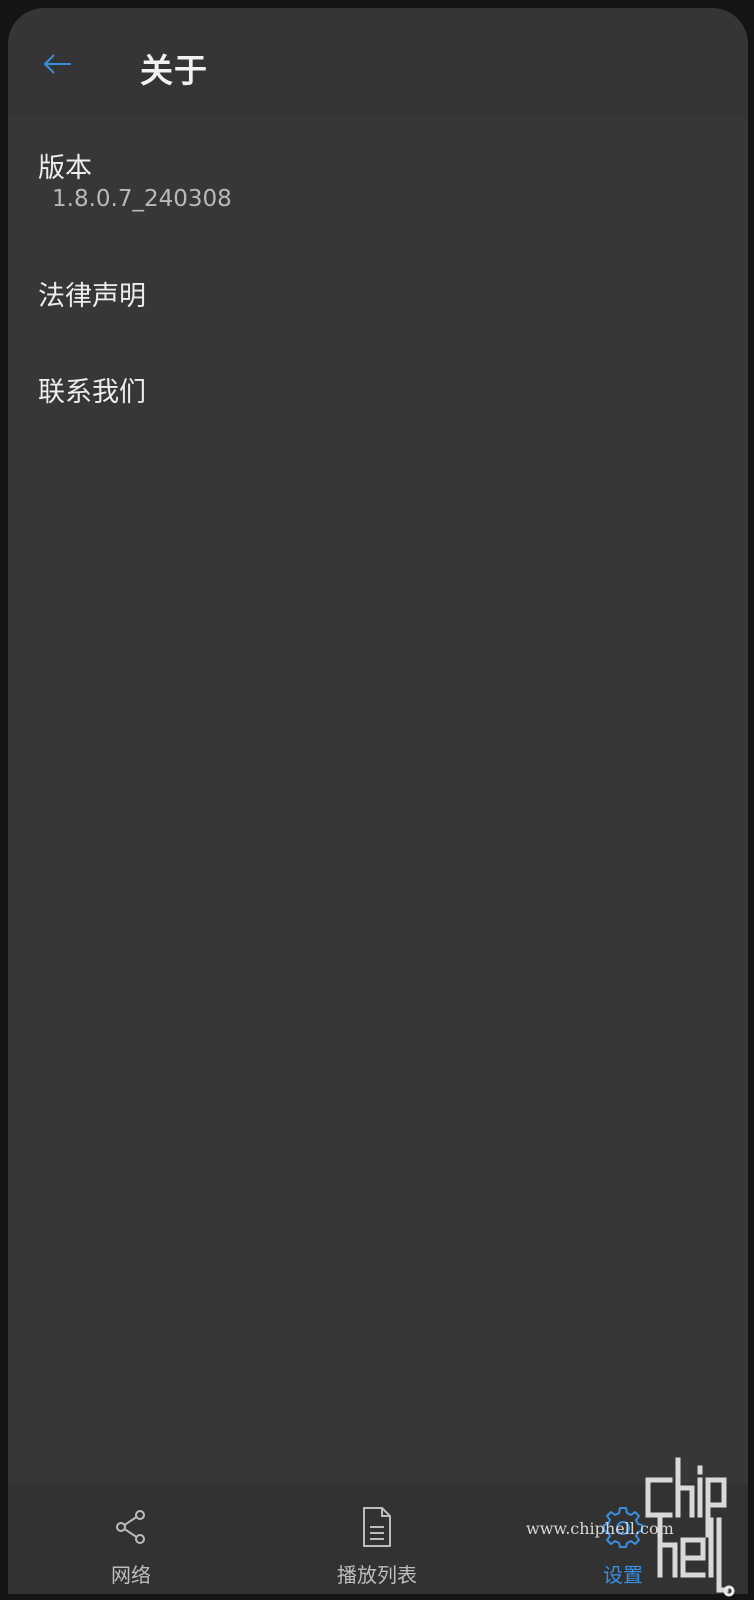 The width and height of the screenshot is (754, 1600). What do you see at coordinates (378, 184) in the screenshot?
I see `version-item: 版本 1.8.0.7_240308` at bounding box center [378, 184].